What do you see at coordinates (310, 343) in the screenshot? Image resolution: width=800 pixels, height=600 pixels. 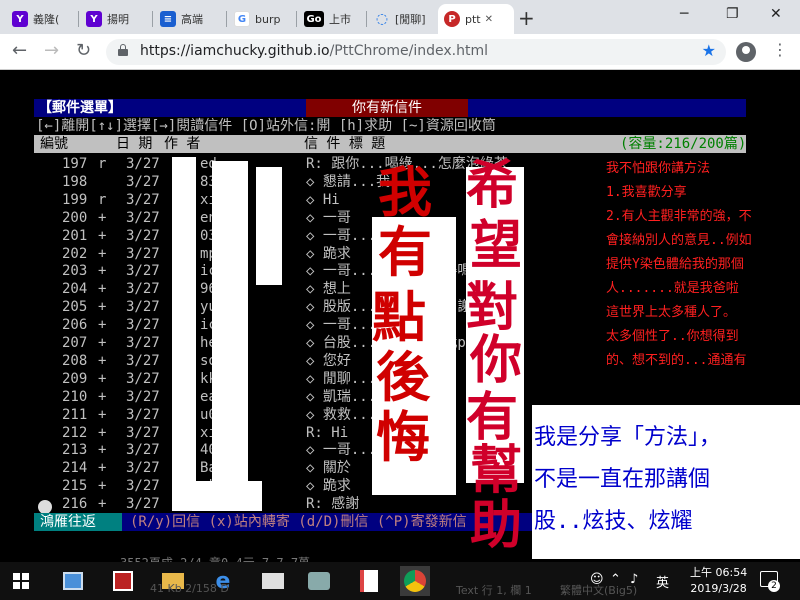 I see `table-row: 207+3/27he◇ 台股...會跌現...我po` at bounding box center [310, 343].